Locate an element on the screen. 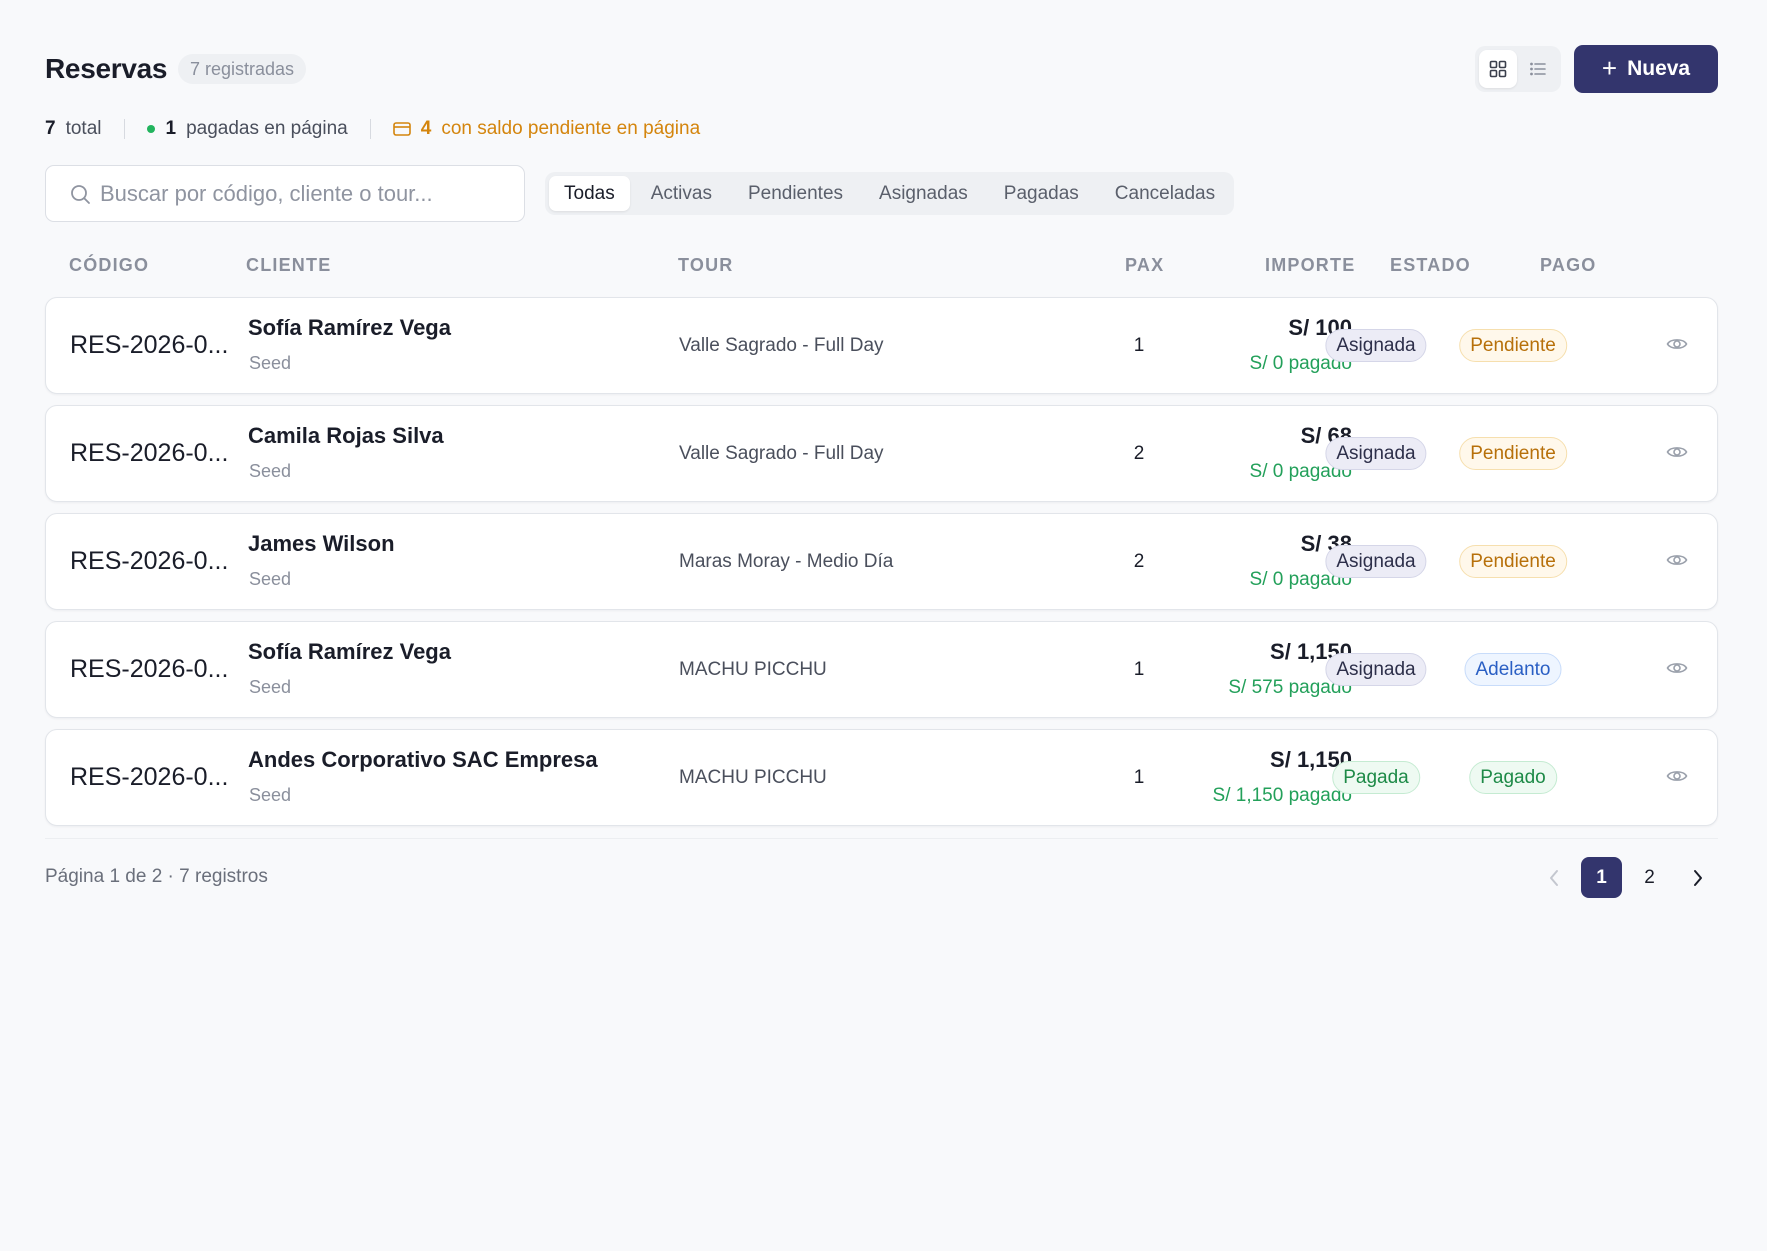 The height and width of the screenshot is (1251, 1767). paid-dot-icon is located at coordinates (150, 129).